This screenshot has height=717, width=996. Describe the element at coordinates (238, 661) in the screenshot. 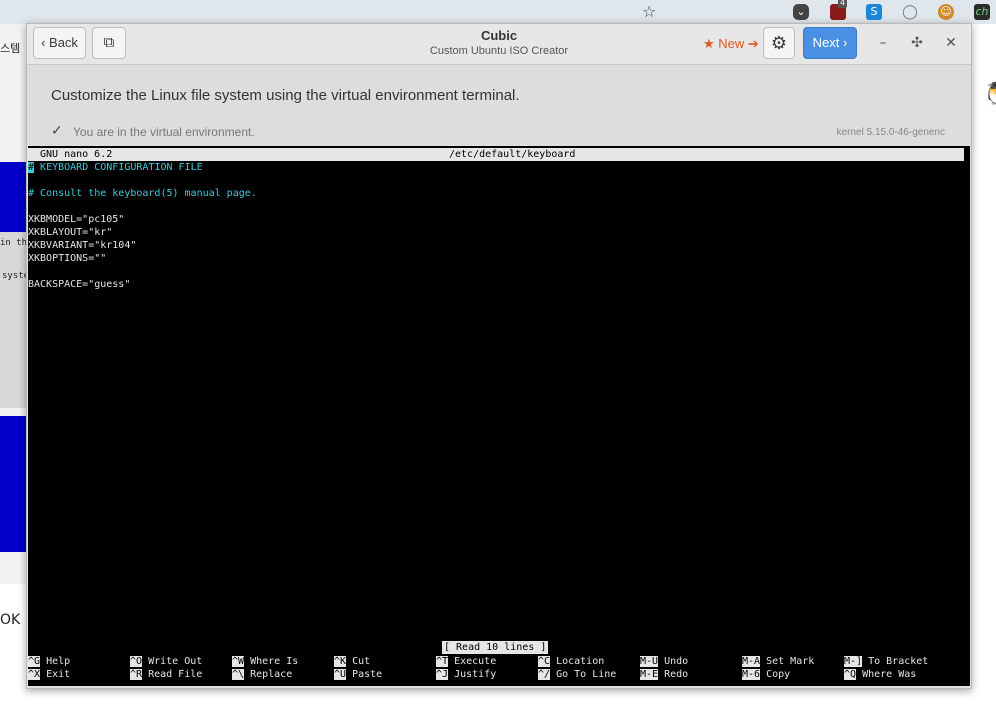

I see `shortcut-key: ^W` at that location.